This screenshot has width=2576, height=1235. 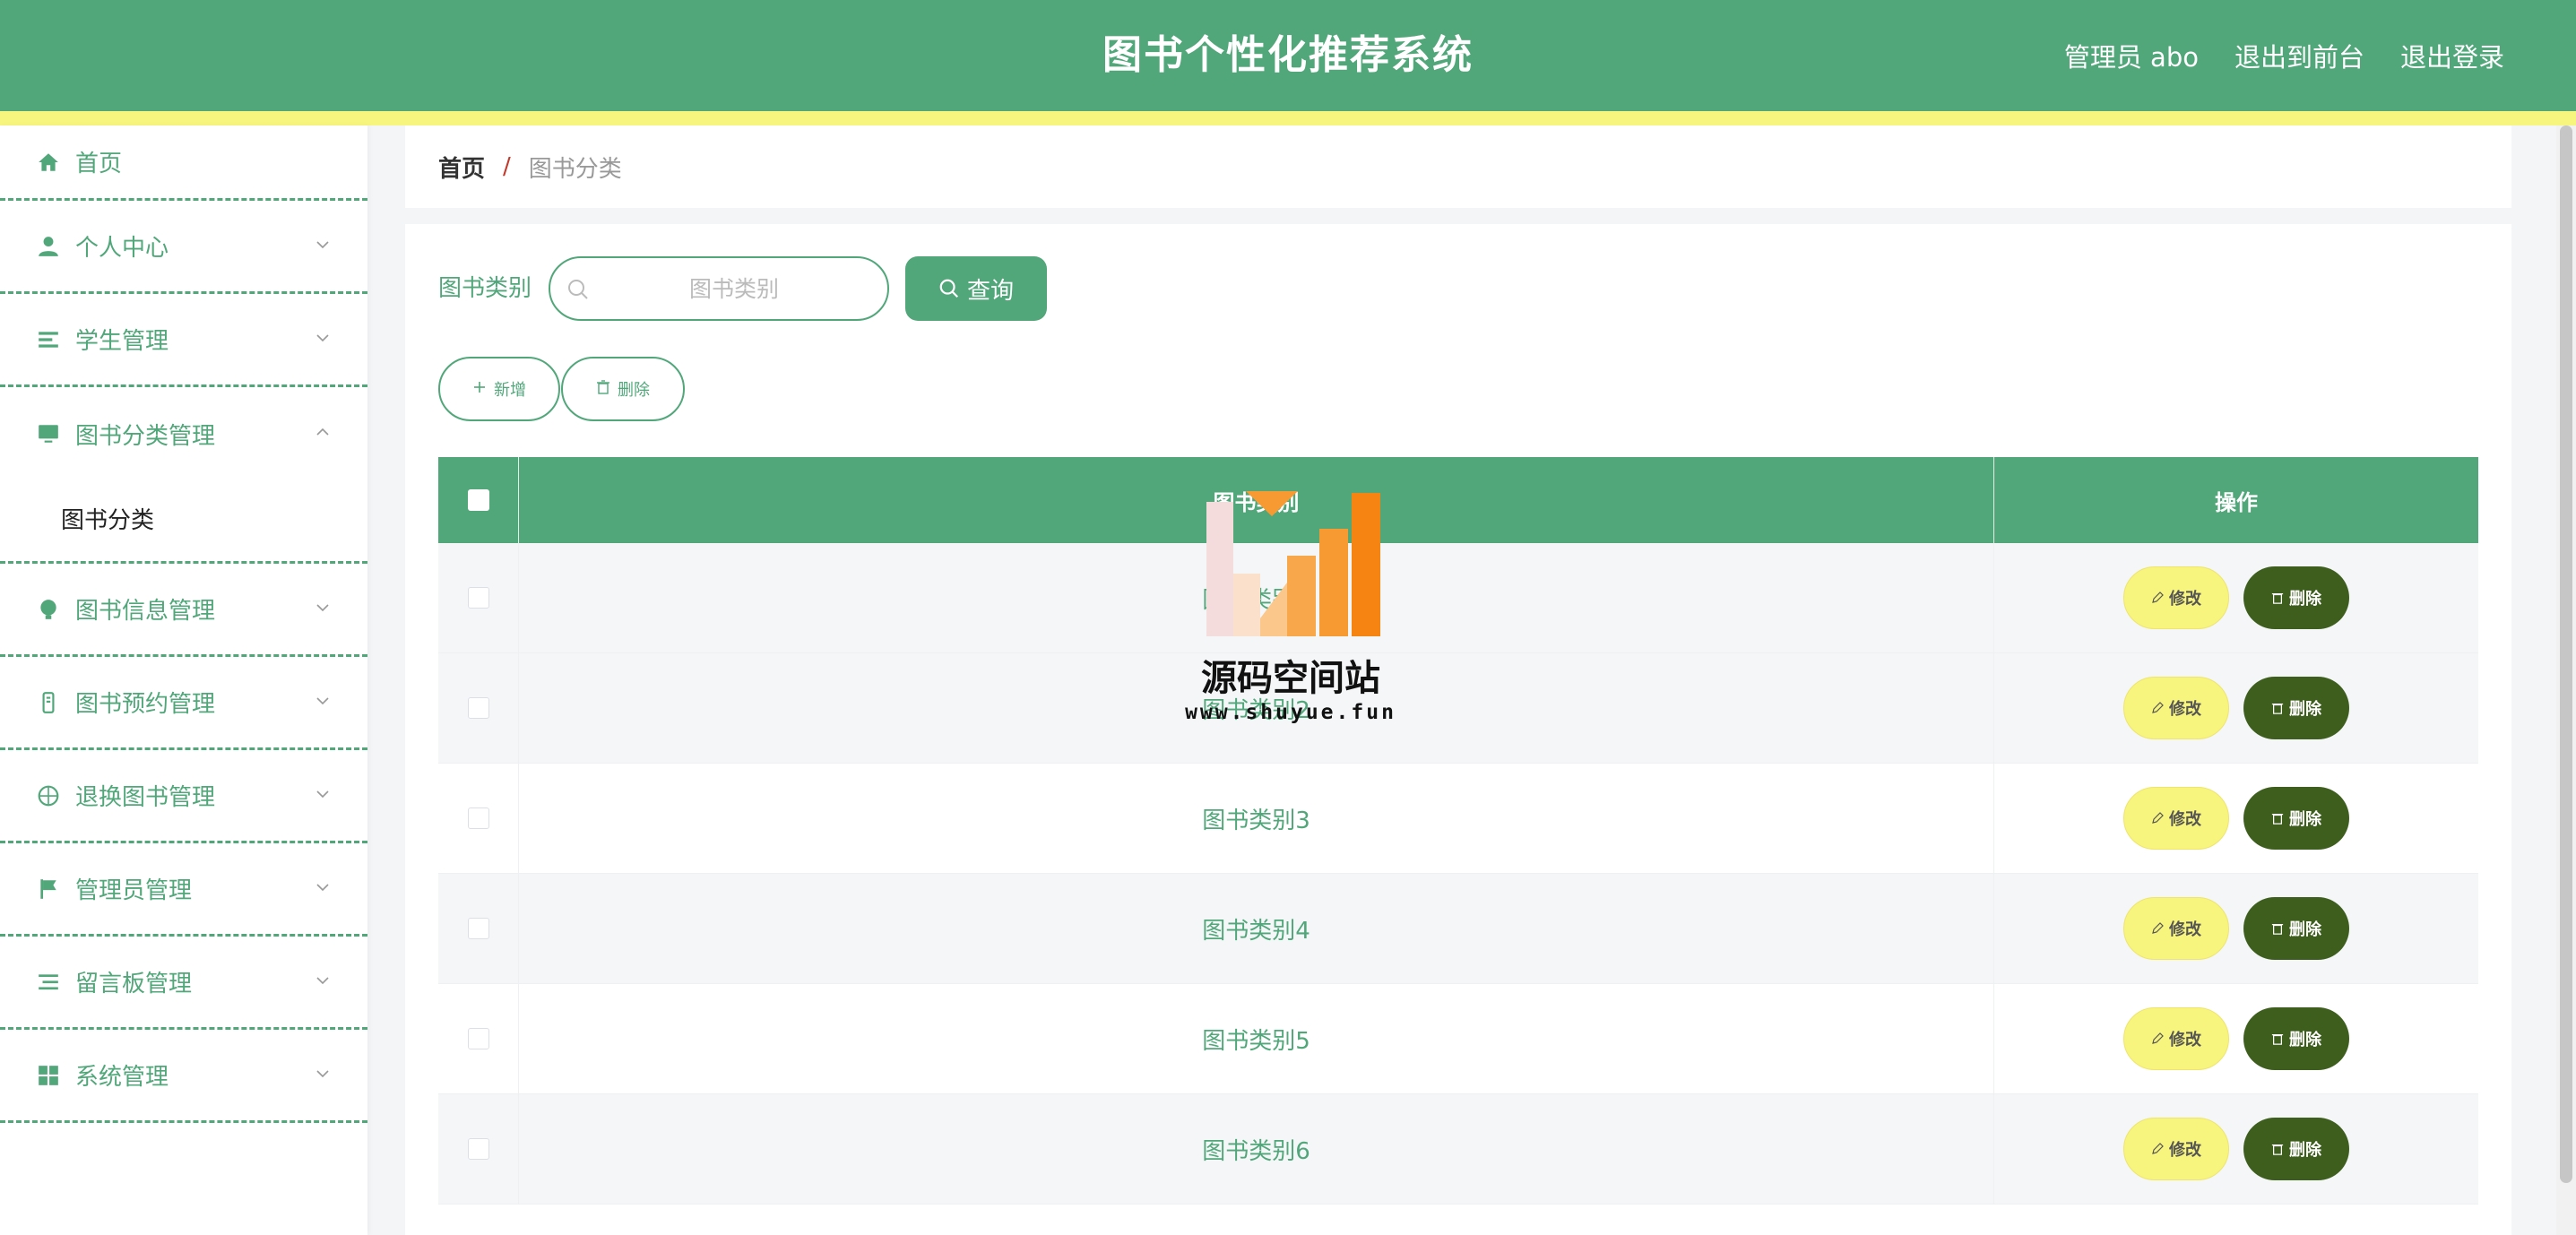 I want to click on sidebar-item-message-board-mgmt: 留言板管理, so click(x=183, y=983).